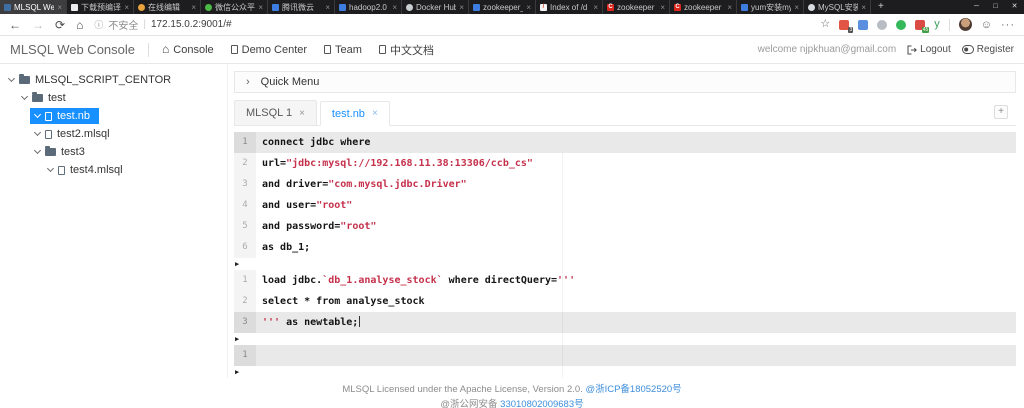 This screenshot has width=1024, height=408. I want to click on browser-tab: Docker Hub ×, so click(435, 7).